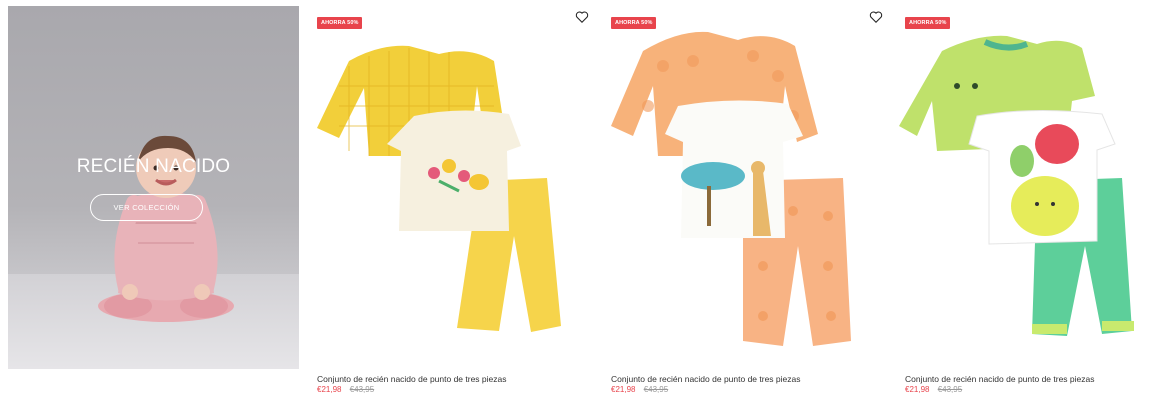  I want to click on view-collection-button: VER COLECCIÓN, so click(146, 207).